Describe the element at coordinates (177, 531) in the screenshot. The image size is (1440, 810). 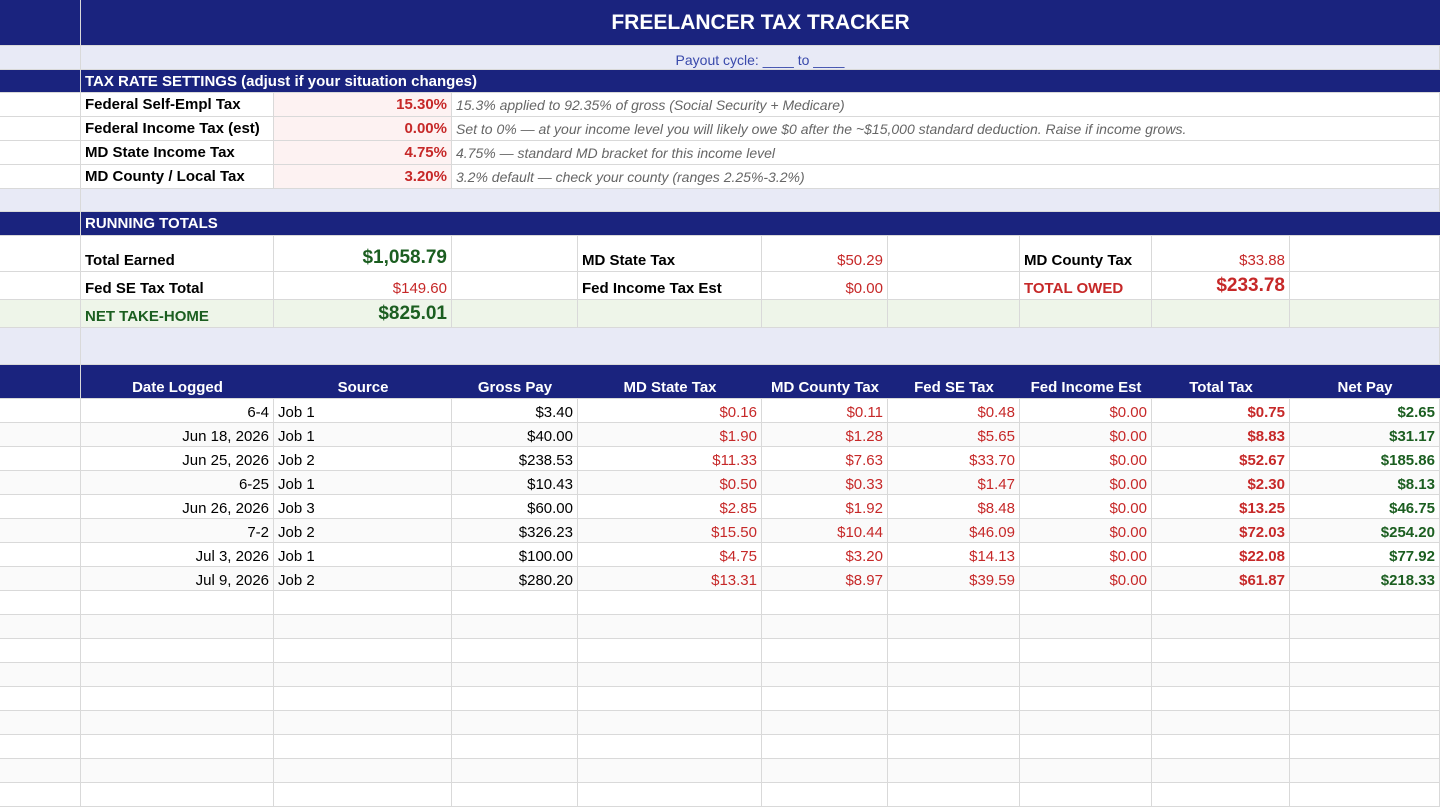
I see `cell-date: 7-2` at that location.